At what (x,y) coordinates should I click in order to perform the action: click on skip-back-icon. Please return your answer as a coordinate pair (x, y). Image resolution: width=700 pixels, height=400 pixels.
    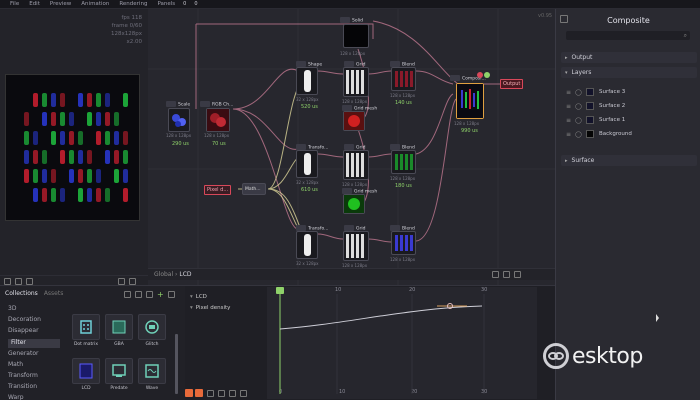
    Looking at the image, I should click on (210, 393).